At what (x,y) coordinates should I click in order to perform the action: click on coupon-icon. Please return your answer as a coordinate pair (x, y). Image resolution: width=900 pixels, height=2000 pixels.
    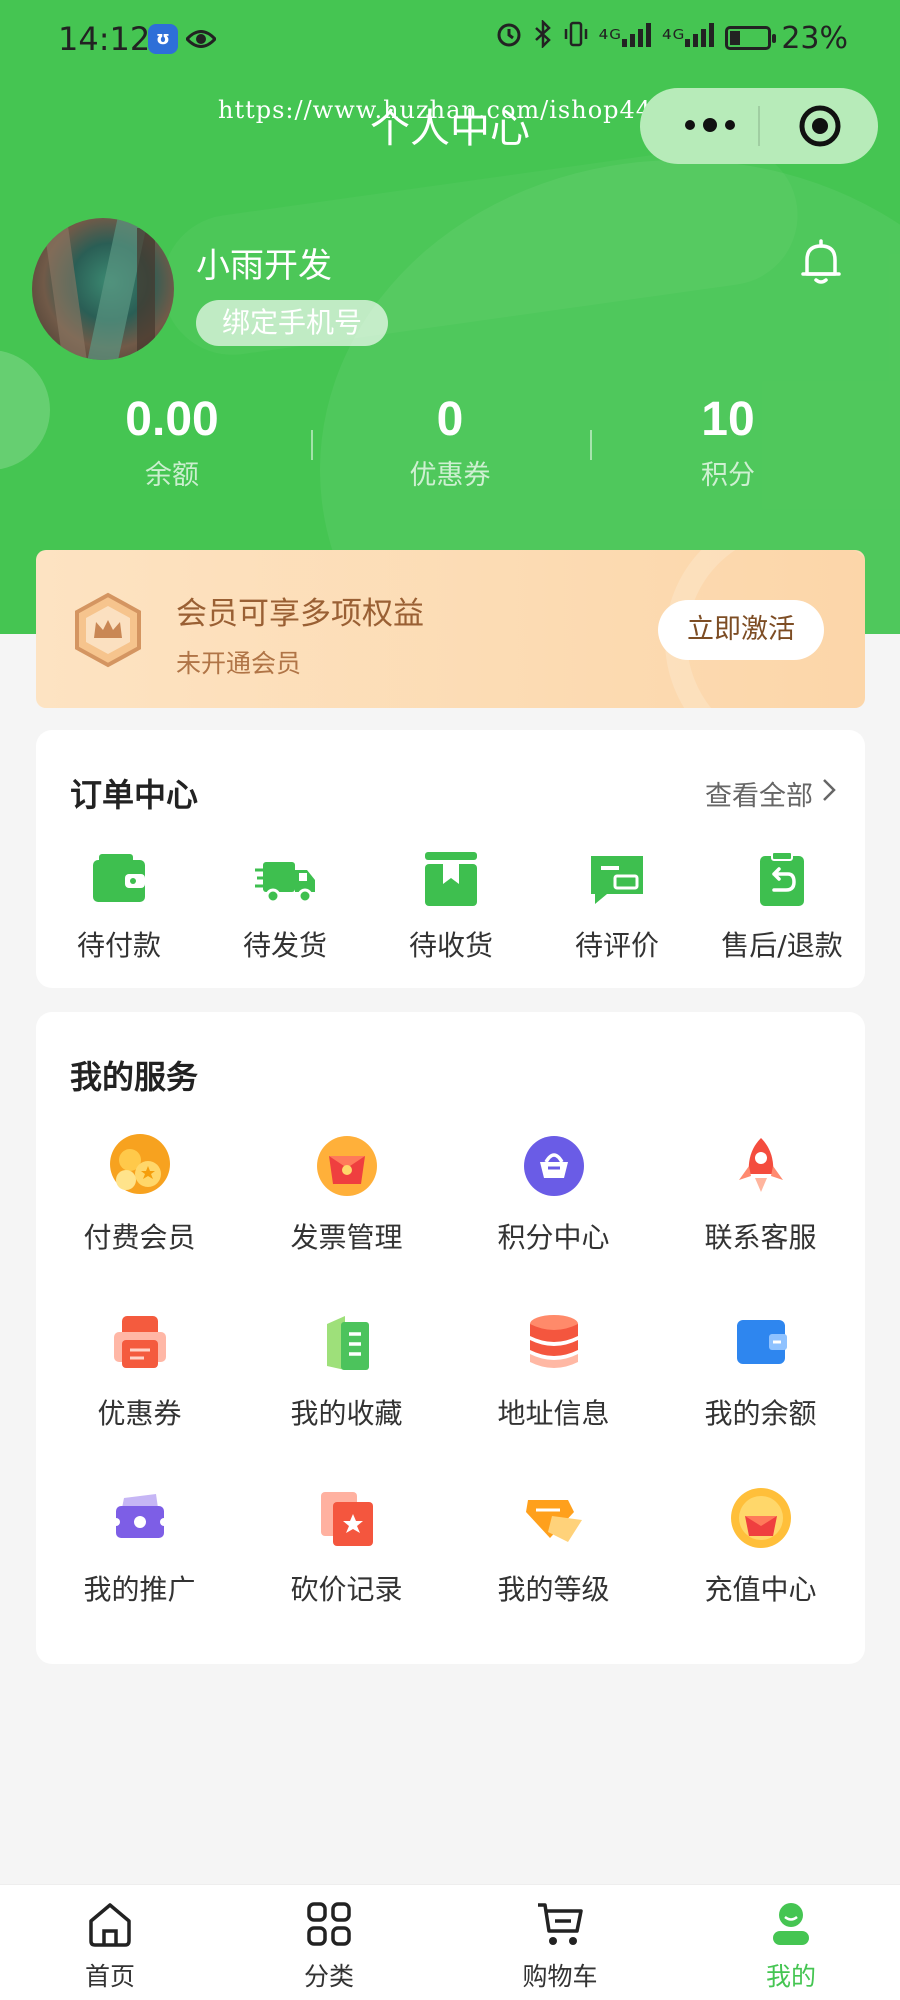
    Looking at the image, I should click on (140, 1342).